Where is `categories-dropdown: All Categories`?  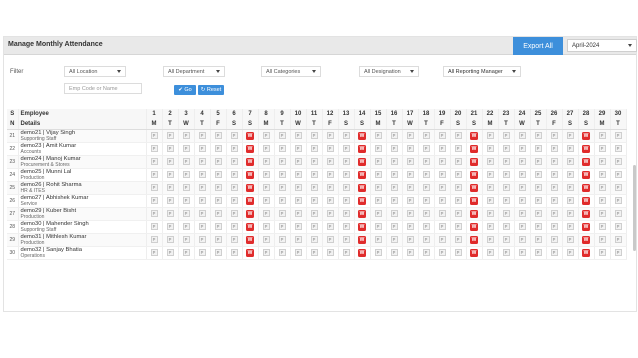
categories-dropdown: All Categories is located at coordinates (291, 71).